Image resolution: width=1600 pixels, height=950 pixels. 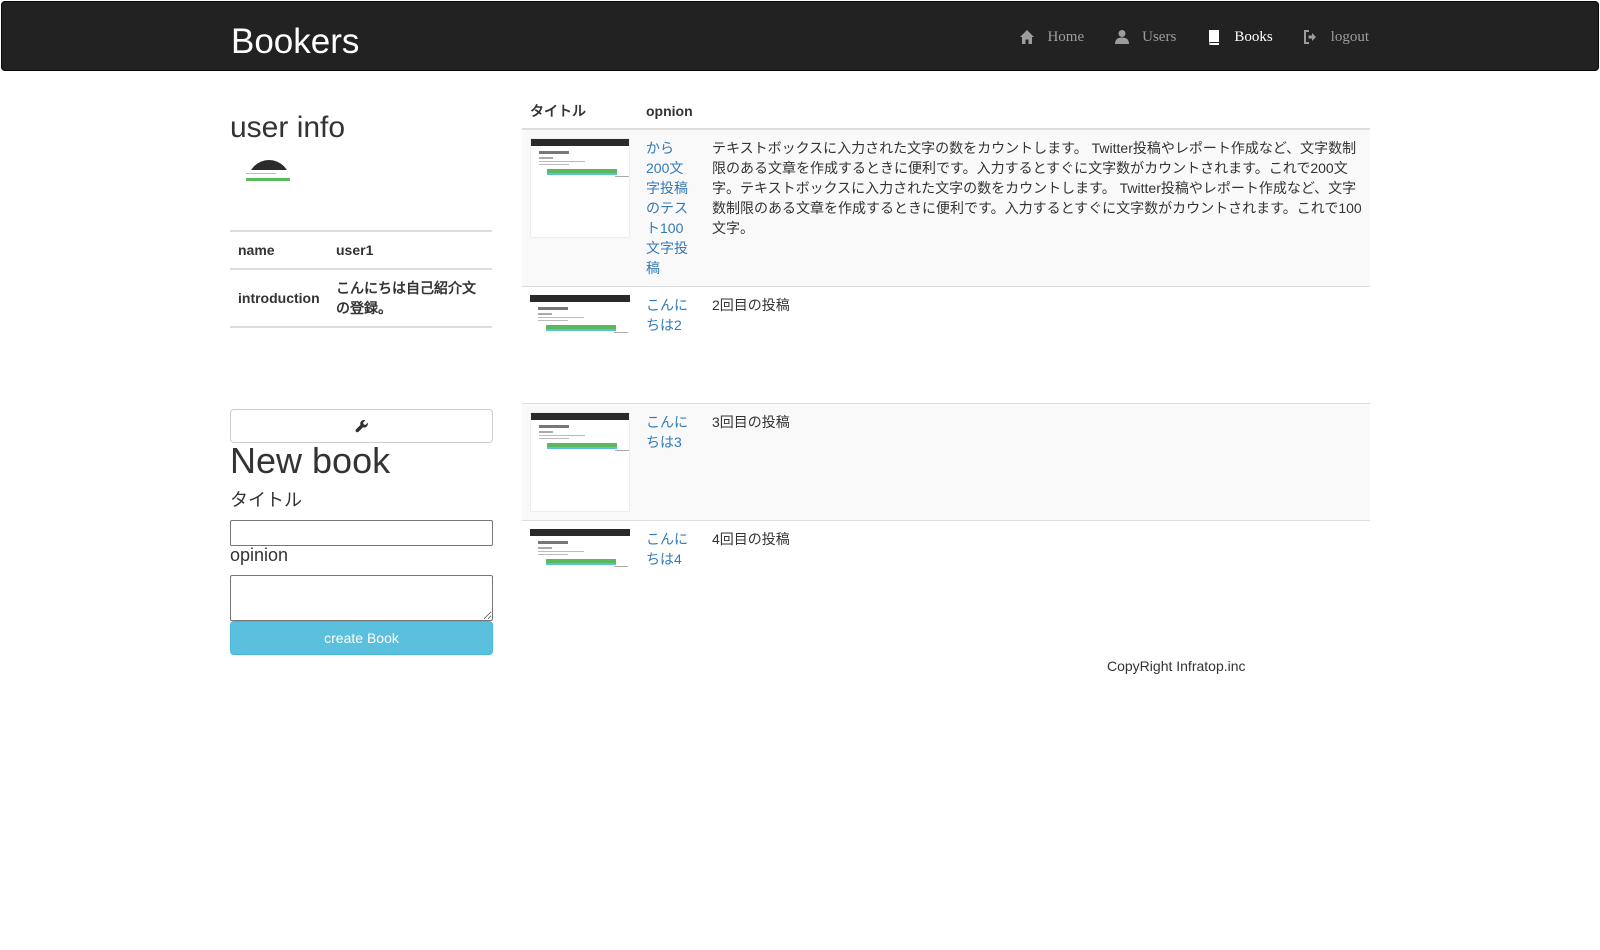 What do you see at coordinates (1037, 345) in the screenshot?
I see `book-opinion: 2回目の投稿` at bounding box center [1037, 345].